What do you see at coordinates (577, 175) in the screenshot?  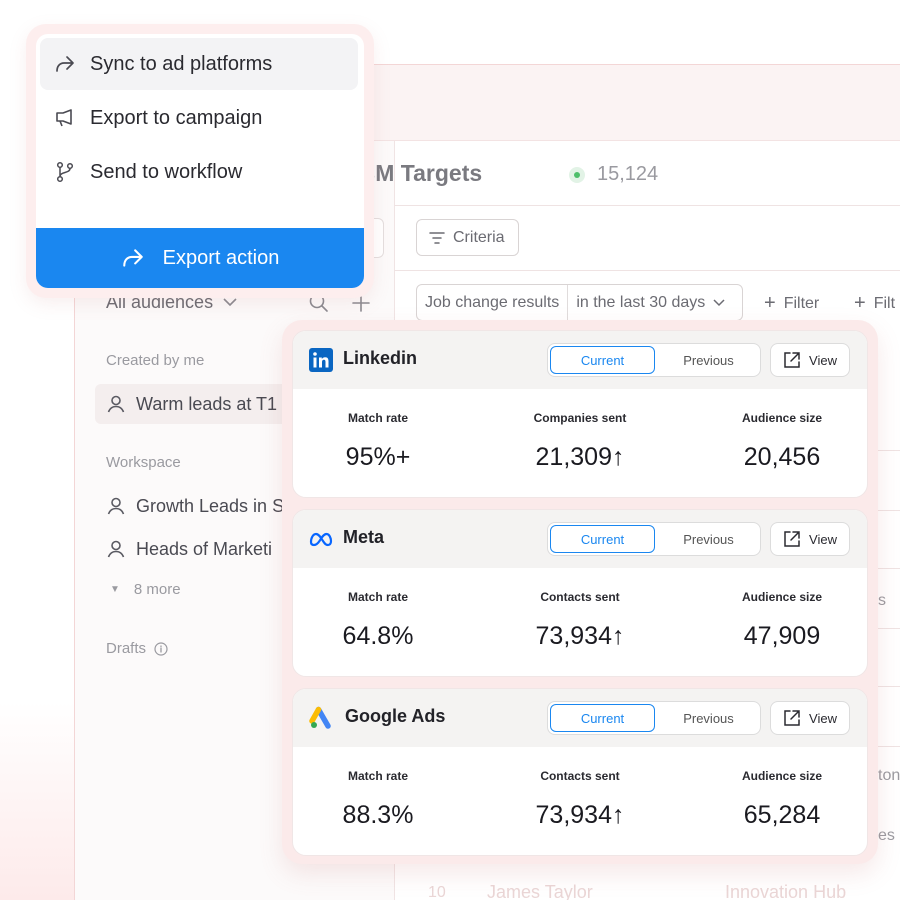 I see `status-dot` at bounding box center [577, 175].